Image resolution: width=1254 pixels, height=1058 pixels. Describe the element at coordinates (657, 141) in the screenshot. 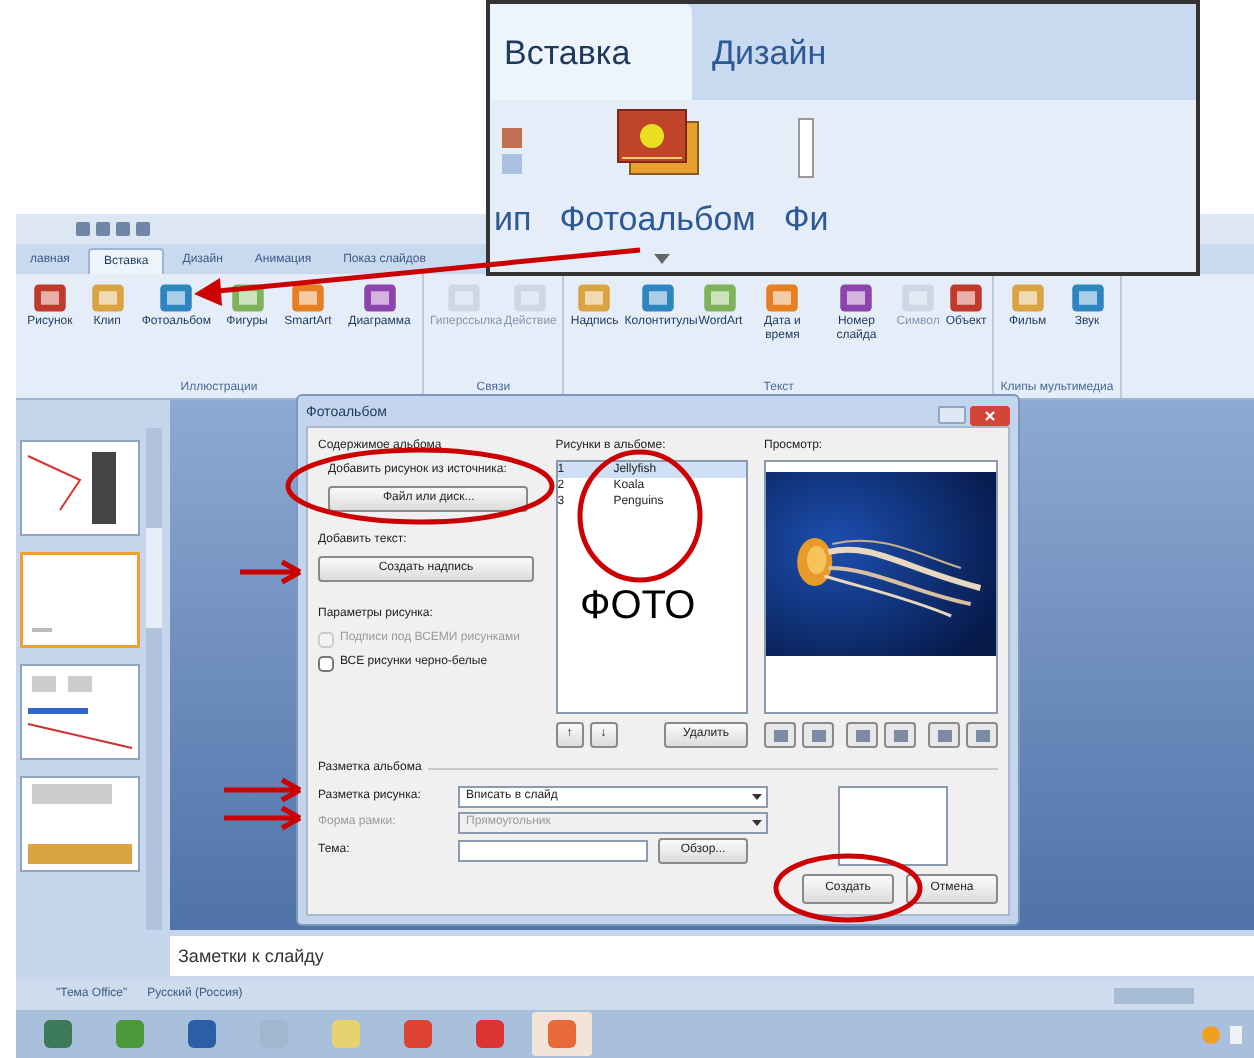

I see `photo-album-icon` at that location.